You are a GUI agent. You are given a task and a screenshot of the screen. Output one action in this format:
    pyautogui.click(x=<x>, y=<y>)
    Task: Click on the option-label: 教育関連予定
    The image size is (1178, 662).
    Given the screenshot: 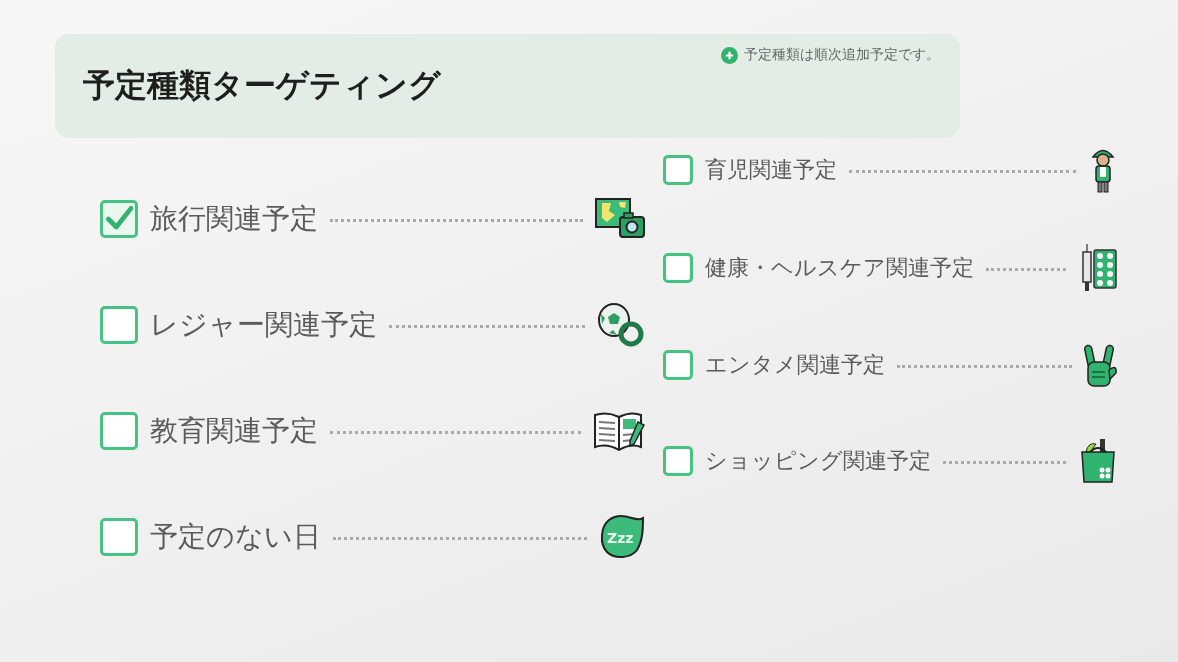 What is the action you would take?
    pyautogui.click(x=234, y=431)
    